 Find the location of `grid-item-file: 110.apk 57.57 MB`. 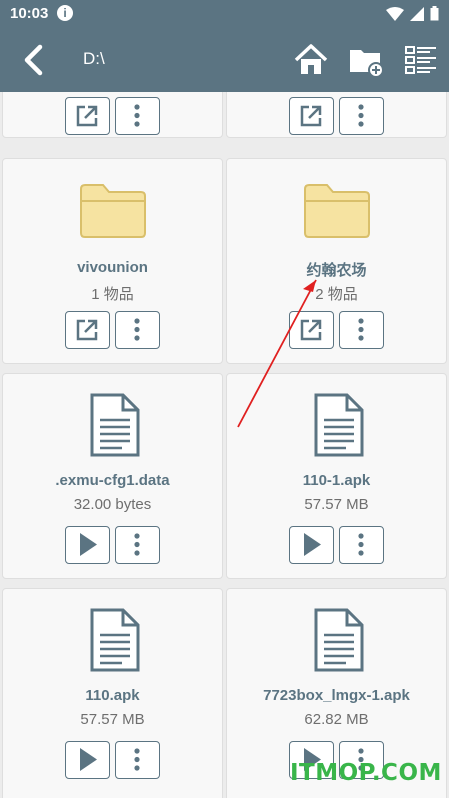

grid-item-file: 110.apk 57.57 MB is located at coordinates (112, 693).